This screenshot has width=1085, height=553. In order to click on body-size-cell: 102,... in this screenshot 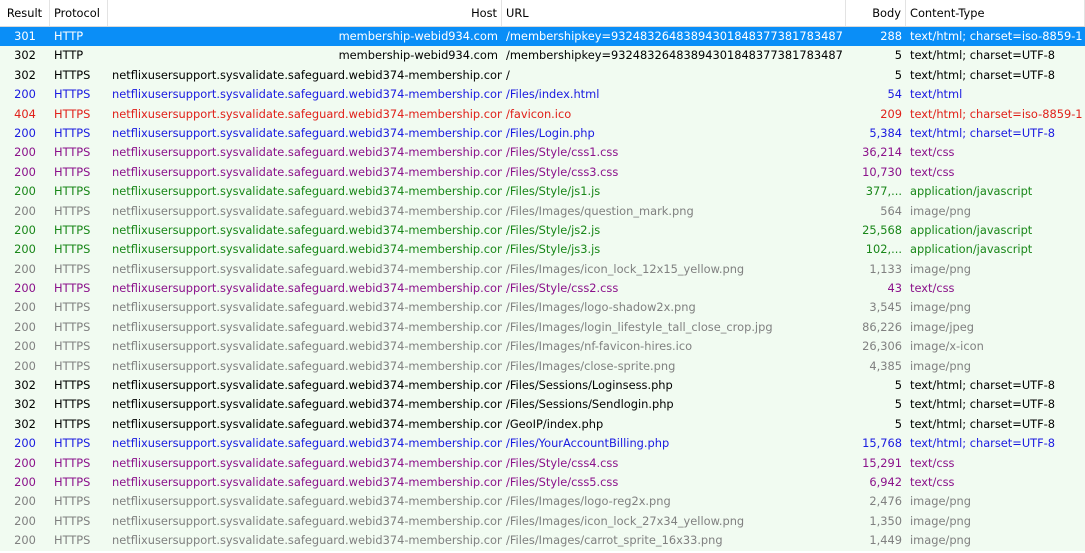, I will do `click(883, 249)`.